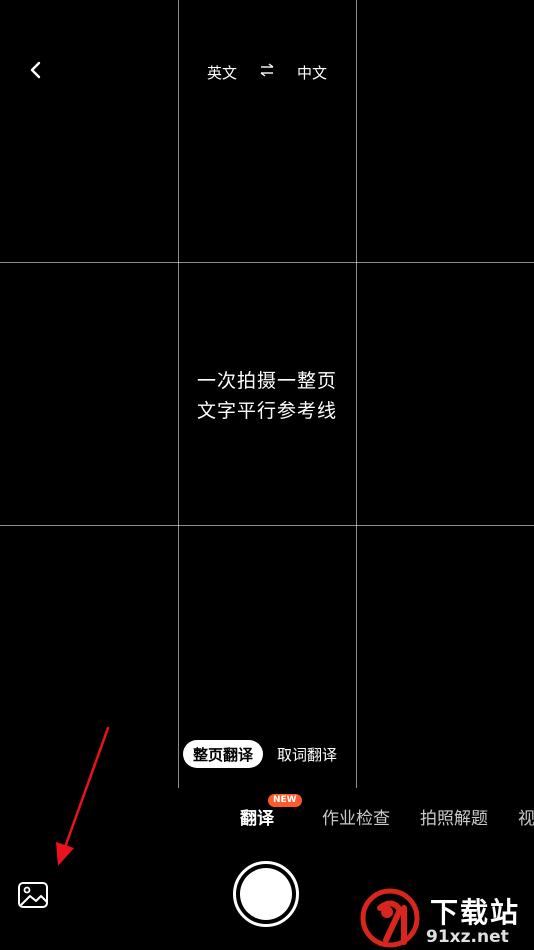 This screenshot has height=950, width=534. I want to click on gallery-button, so click(33, 895).